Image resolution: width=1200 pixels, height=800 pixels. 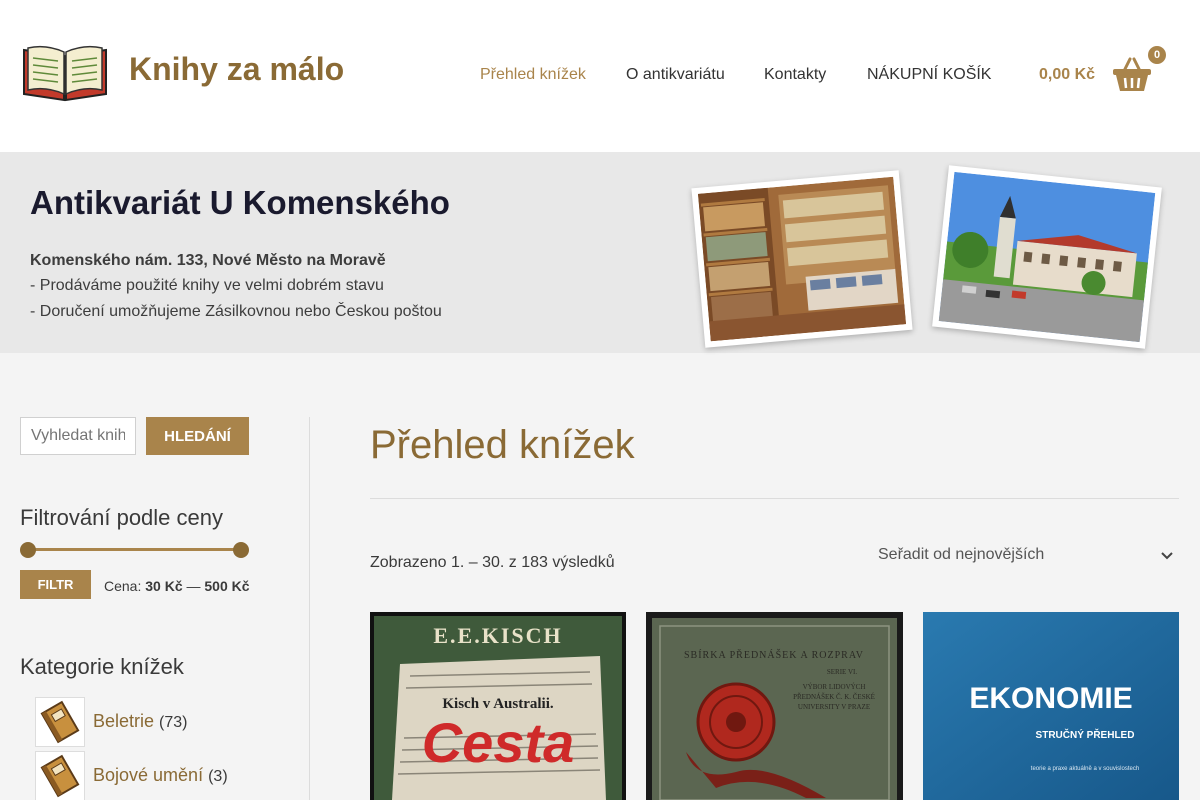 I want to click on price-filter-title: Filtrování podle ceny, so click(x=121, y=517).